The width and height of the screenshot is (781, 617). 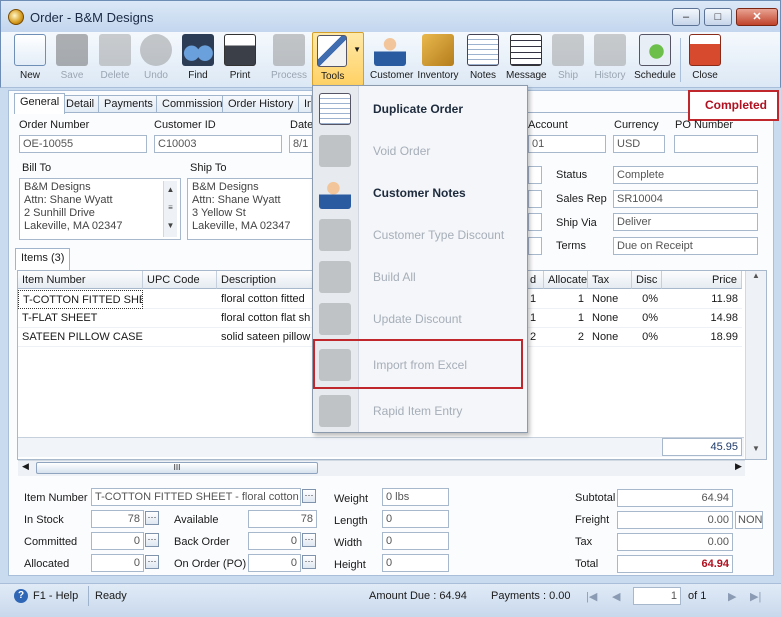 I want to click on in-stock-lookup-button: ···, so click(x=152, y=518).